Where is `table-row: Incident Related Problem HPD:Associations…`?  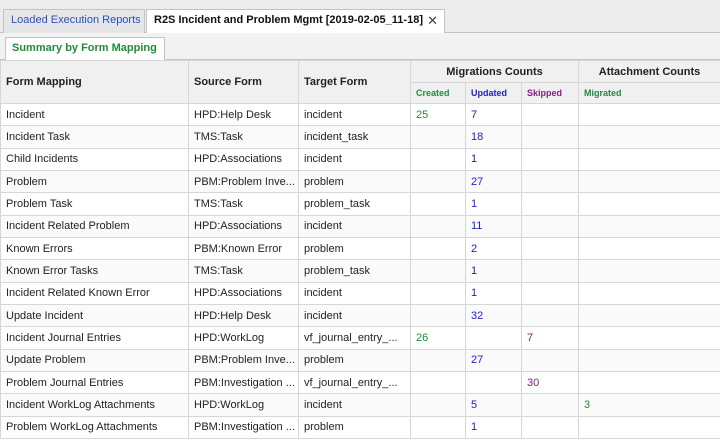
table-row: Incident Related Problem HPD:Associations… is located at coordinates (360, 226).